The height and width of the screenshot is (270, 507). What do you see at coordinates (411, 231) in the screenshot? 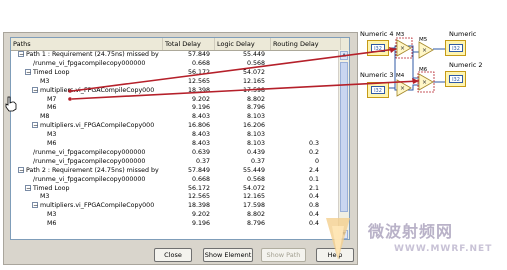
I see `watermark-chinese-text: 微波射频网` at bounding box center [411, 231].